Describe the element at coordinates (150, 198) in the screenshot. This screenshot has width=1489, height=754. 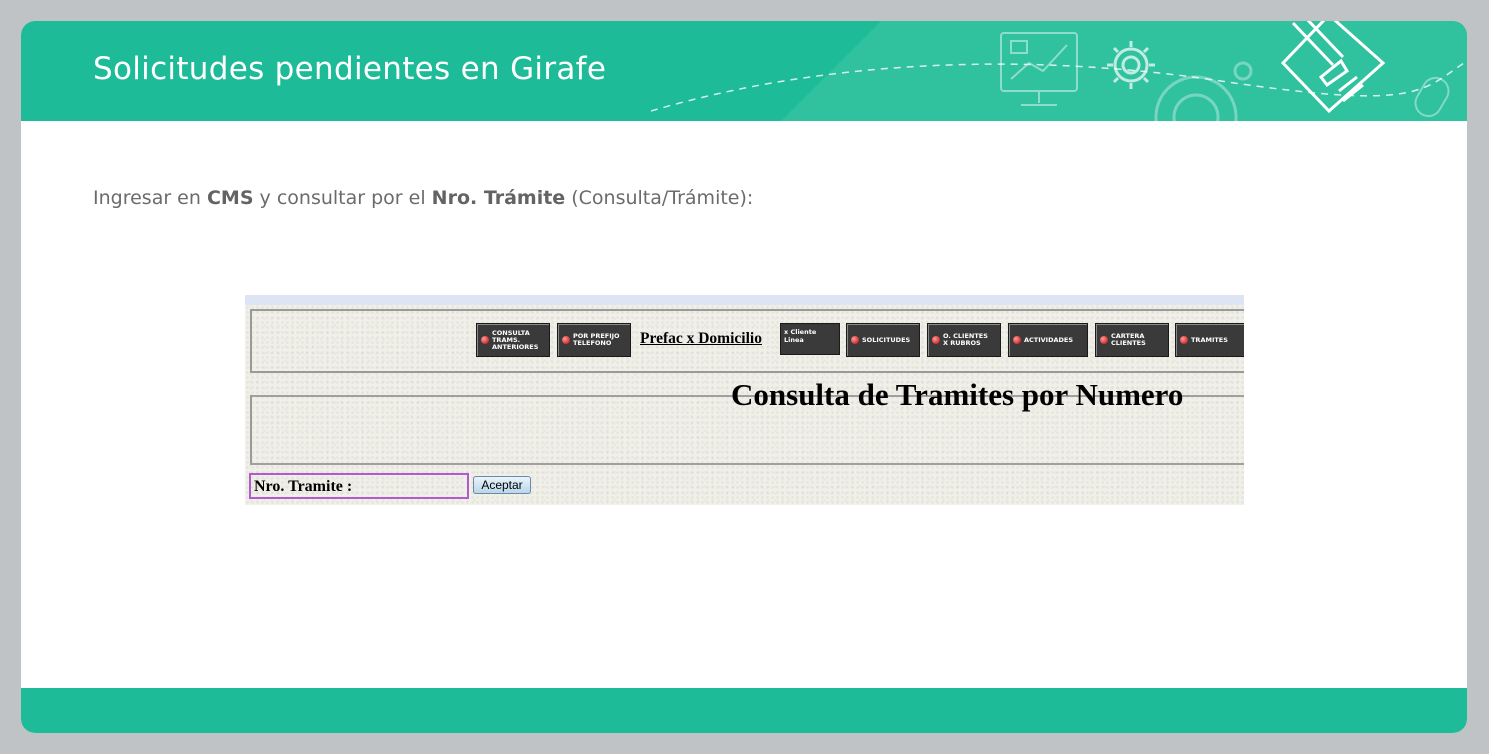
I see `instruction-part: Ingresar en` at that location.